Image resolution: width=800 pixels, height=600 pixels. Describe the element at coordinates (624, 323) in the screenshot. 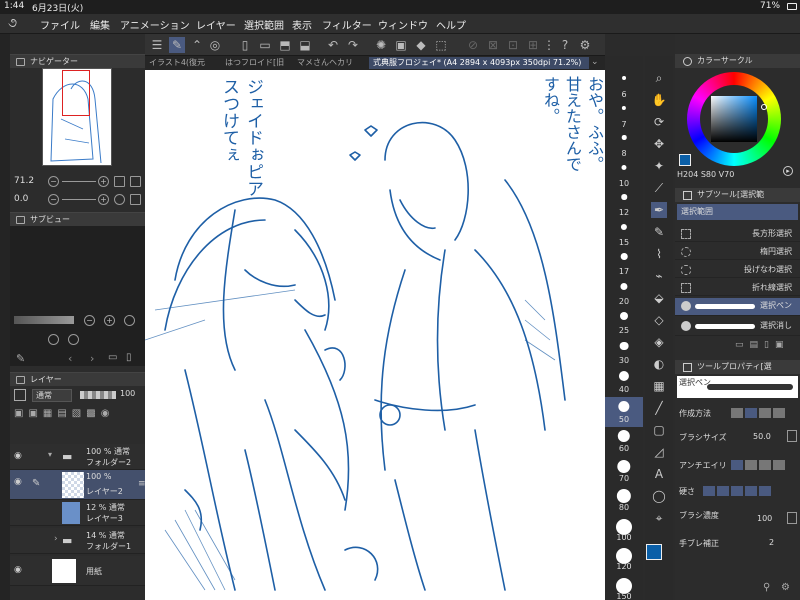

I see `brush-size-option: 25` at that location.